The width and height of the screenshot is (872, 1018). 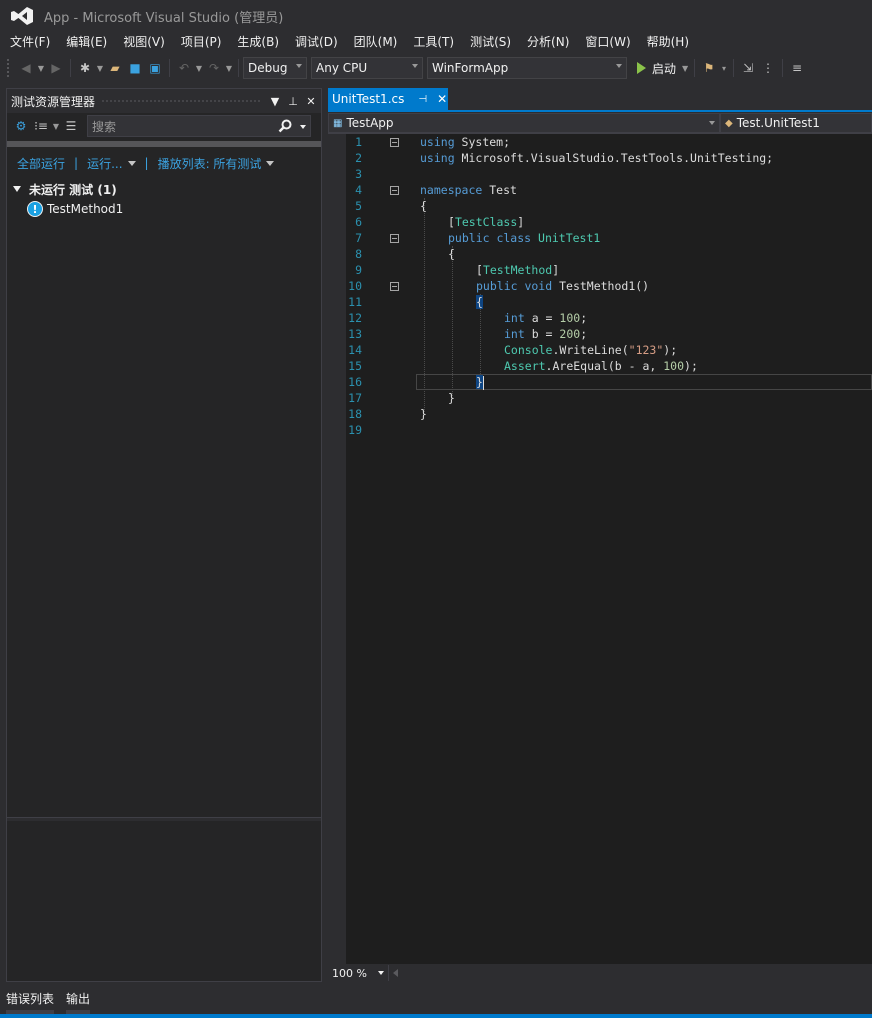 I want to click on tab-unittest1-cs: UnitTest1.cs ⊣ ✕, so click(x=388, y=99).